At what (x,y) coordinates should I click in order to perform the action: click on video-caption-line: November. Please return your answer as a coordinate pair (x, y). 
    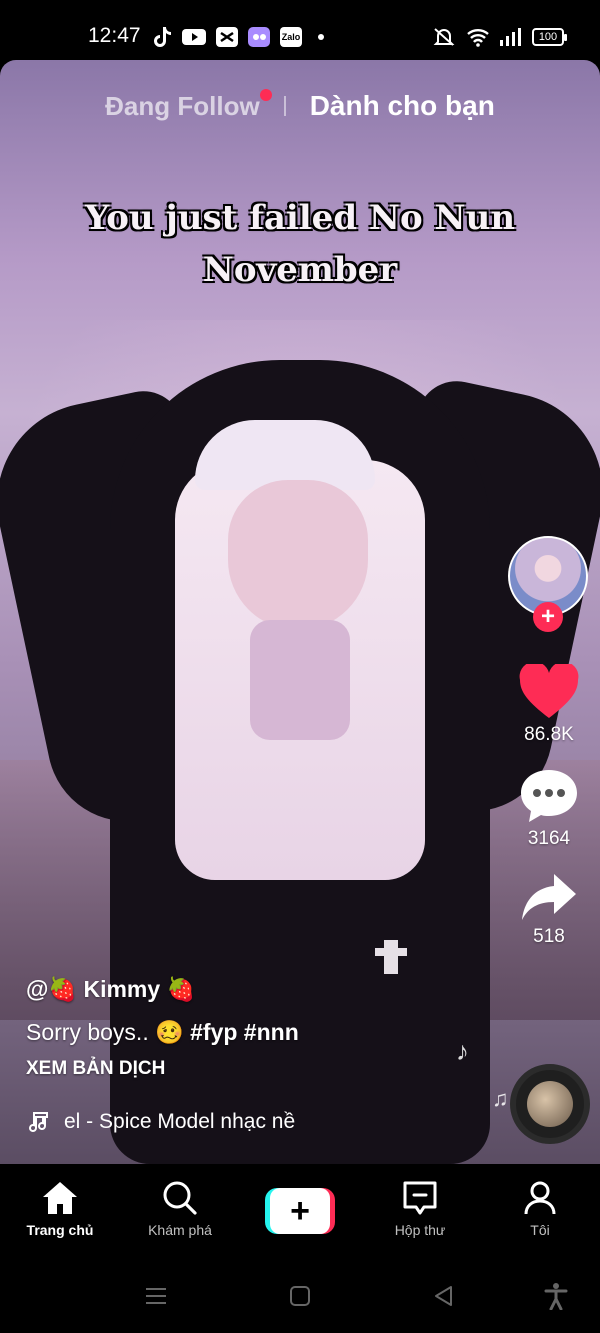
    Looking at the image, I should click on (300, 270).